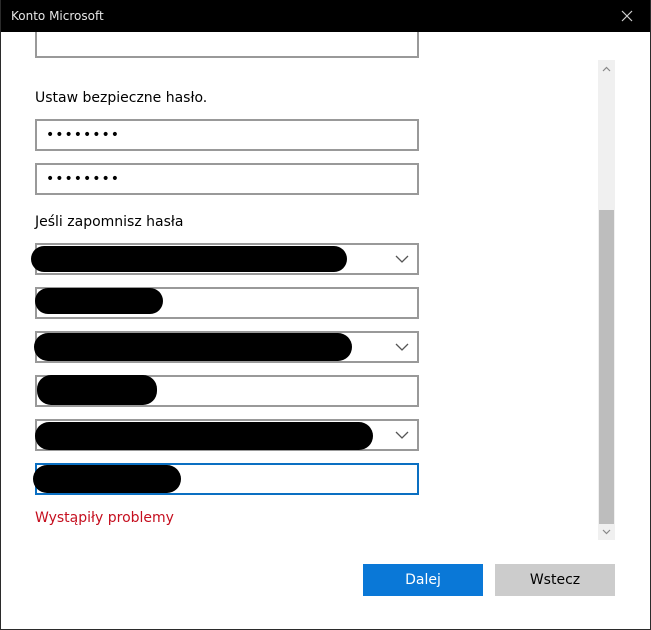 The image size is (651, 630). What do you see at coordinates (227, 45) in the screenshot?
I see `previous-field` at bounding box center [227, 45].